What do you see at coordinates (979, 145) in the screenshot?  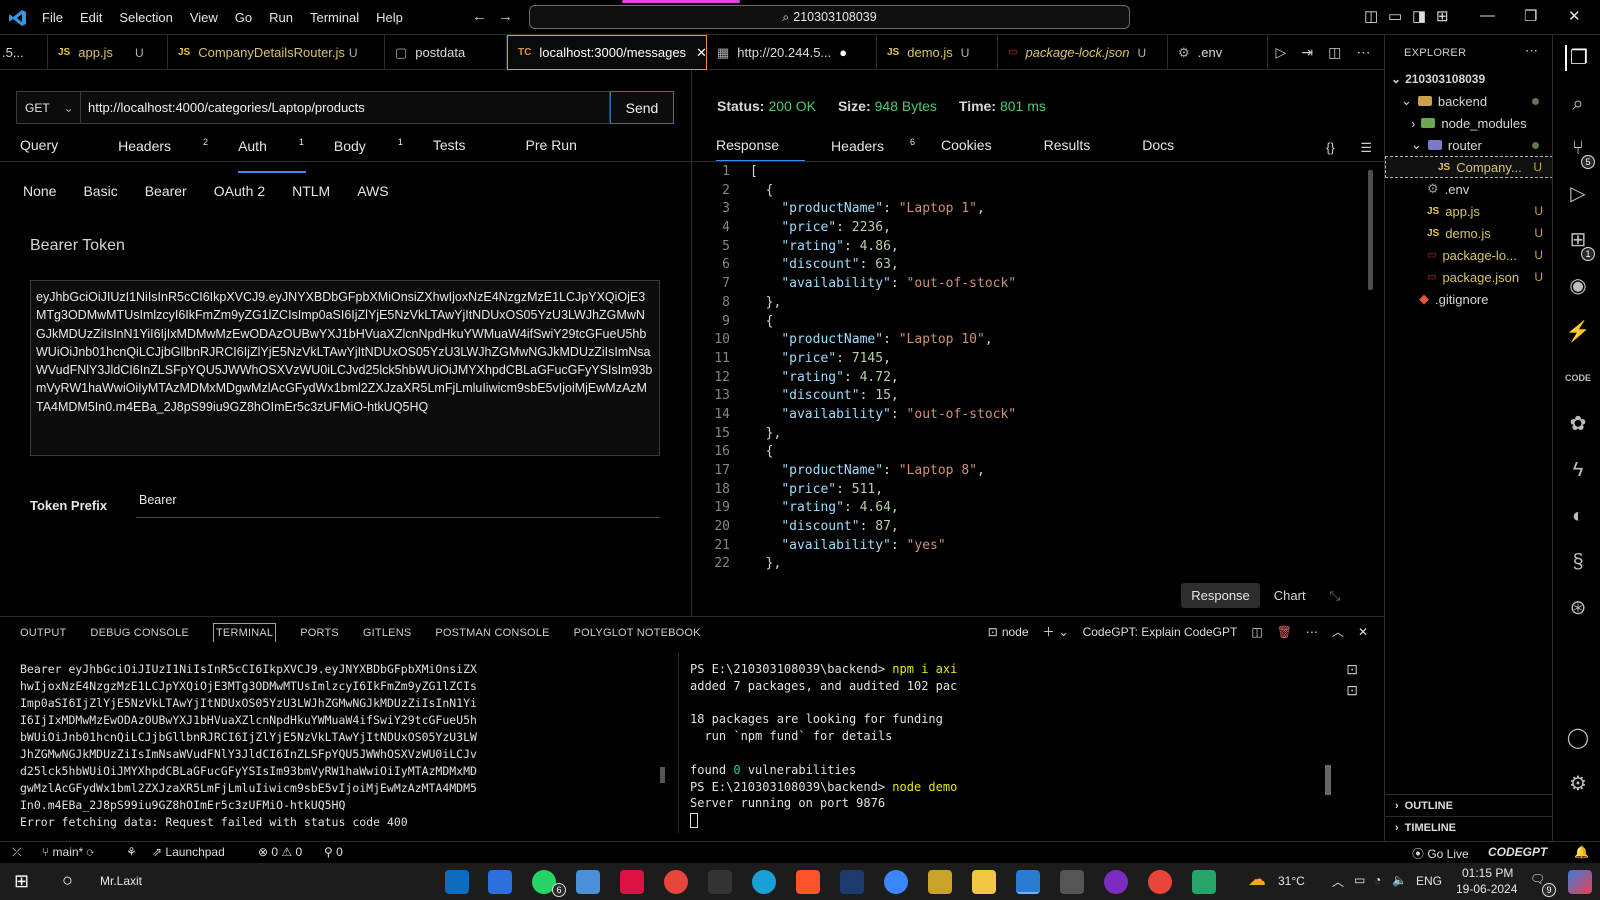 I see `tab-cookies: Cookies` at bounding box center [979, 145].